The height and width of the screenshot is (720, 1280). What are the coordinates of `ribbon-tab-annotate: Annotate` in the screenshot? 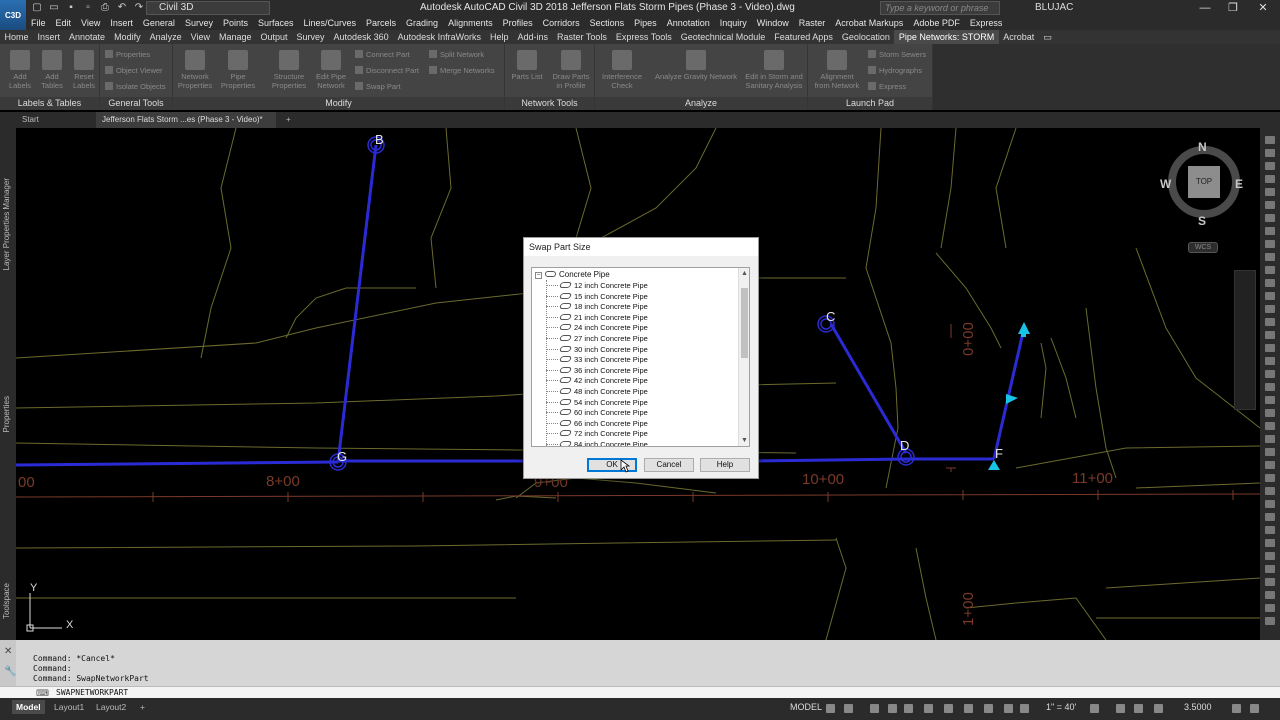 It's located at (87, 37).